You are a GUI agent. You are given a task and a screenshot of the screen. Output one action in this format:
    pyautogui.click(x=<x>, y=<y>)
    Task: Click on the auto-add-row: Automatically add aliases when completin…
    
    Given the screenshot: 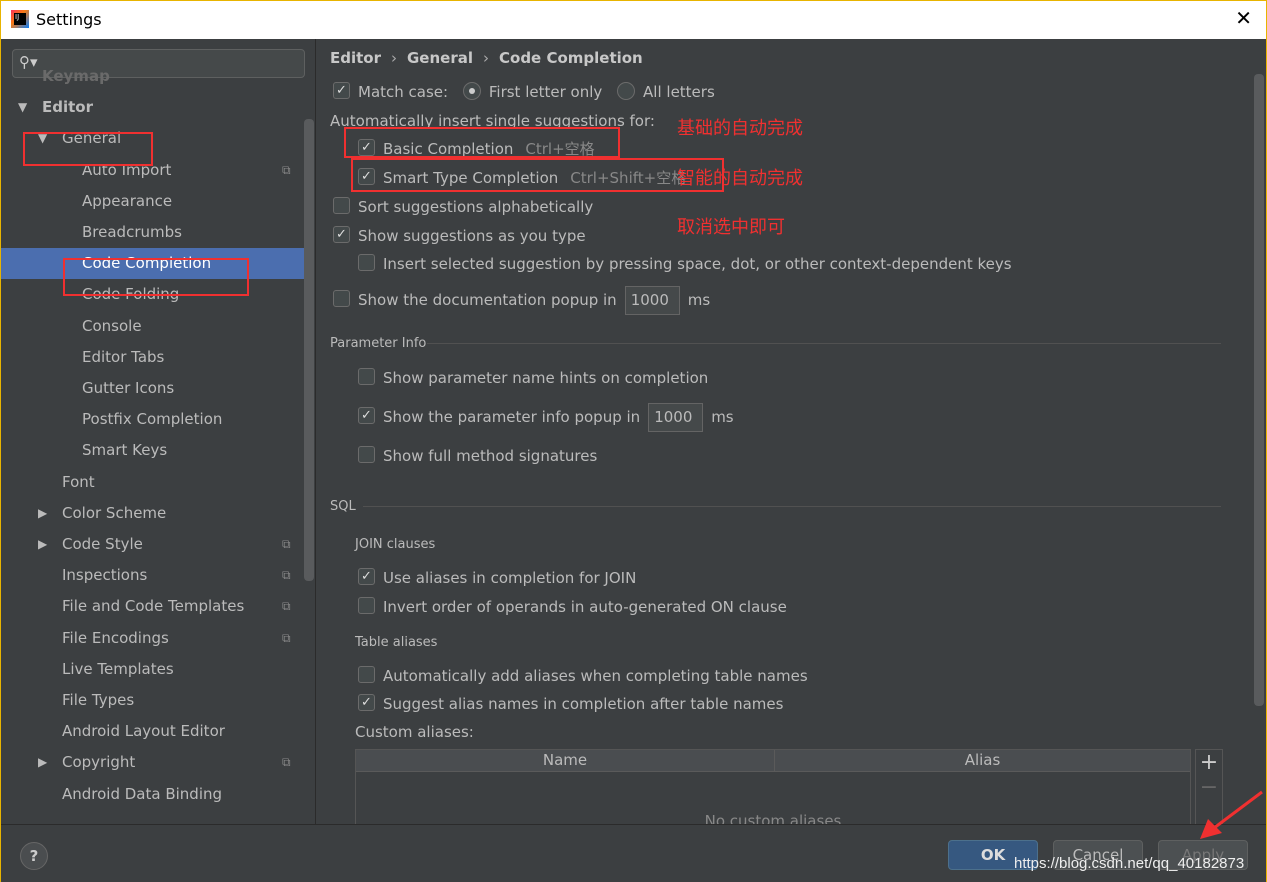 What is the action you would take?
    pyautogui.click(x=583, y=676)
    